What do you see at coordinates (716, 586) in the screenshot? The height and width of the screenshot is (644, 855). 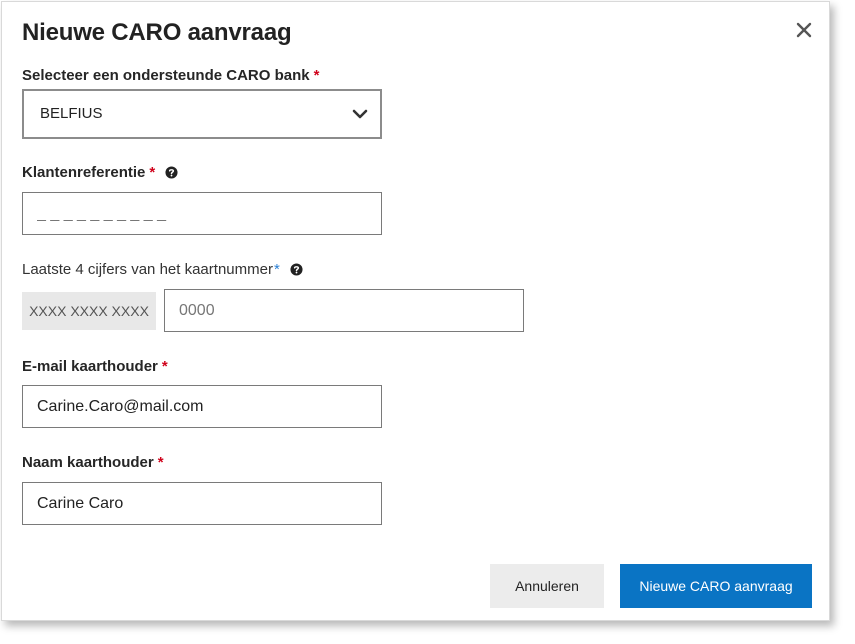 I see `submit-caro-request-button: Nieuwe CARO aanvraag` at bounding box center [716, 586].